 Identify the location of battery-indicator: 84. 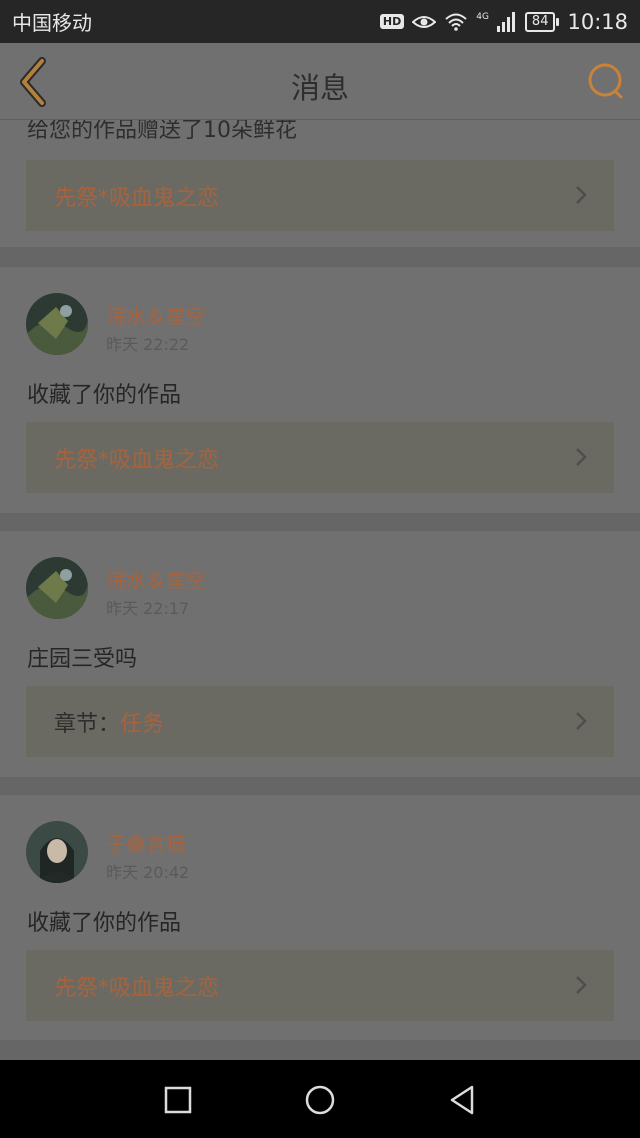
(542, 21).